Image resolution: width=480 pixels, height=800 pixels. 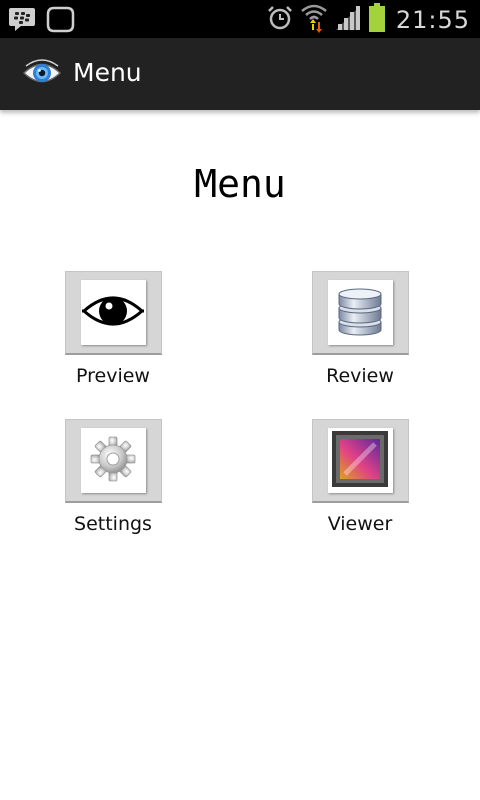 I want to click on chat-bubble-icon, so click(x=61, y=22).